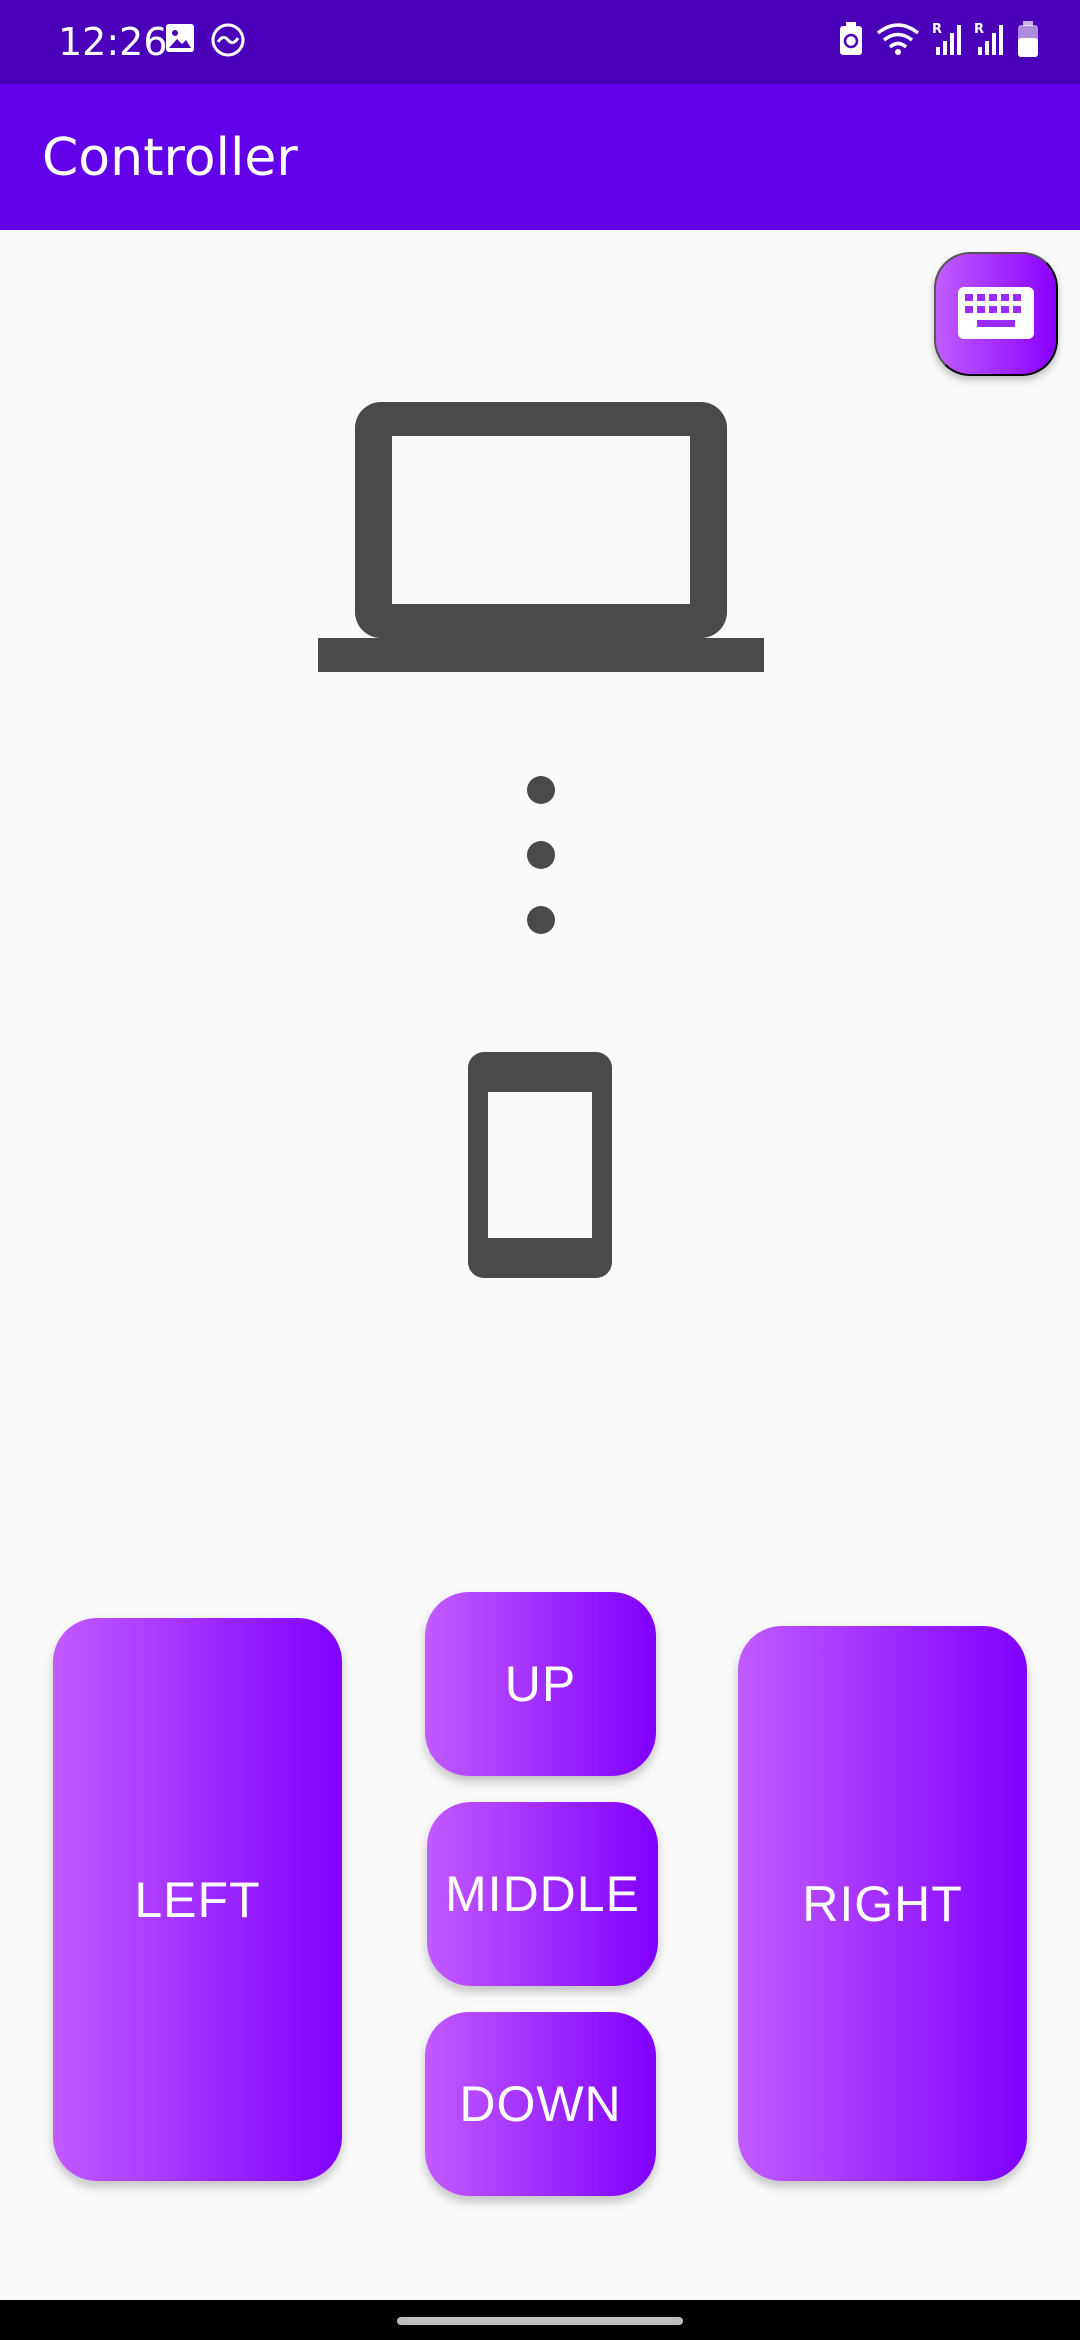 This screenshot has height=2340, width=1080. Describe the element at coordinates (898, 39) in the screenshot. I see `wifi-icon` at that location.